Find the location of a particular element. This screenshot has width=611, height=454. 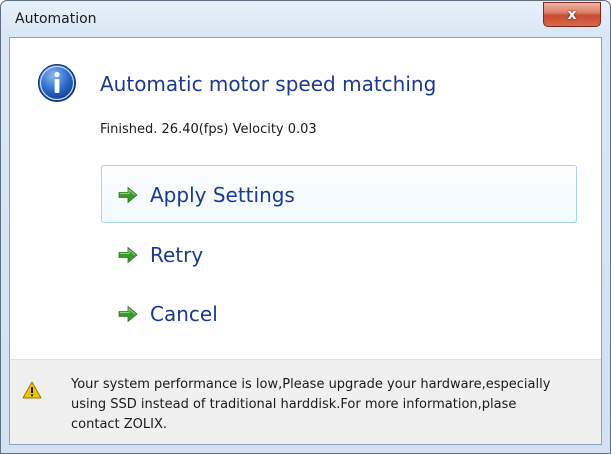

info-icon is located at coordinates (57, 83).